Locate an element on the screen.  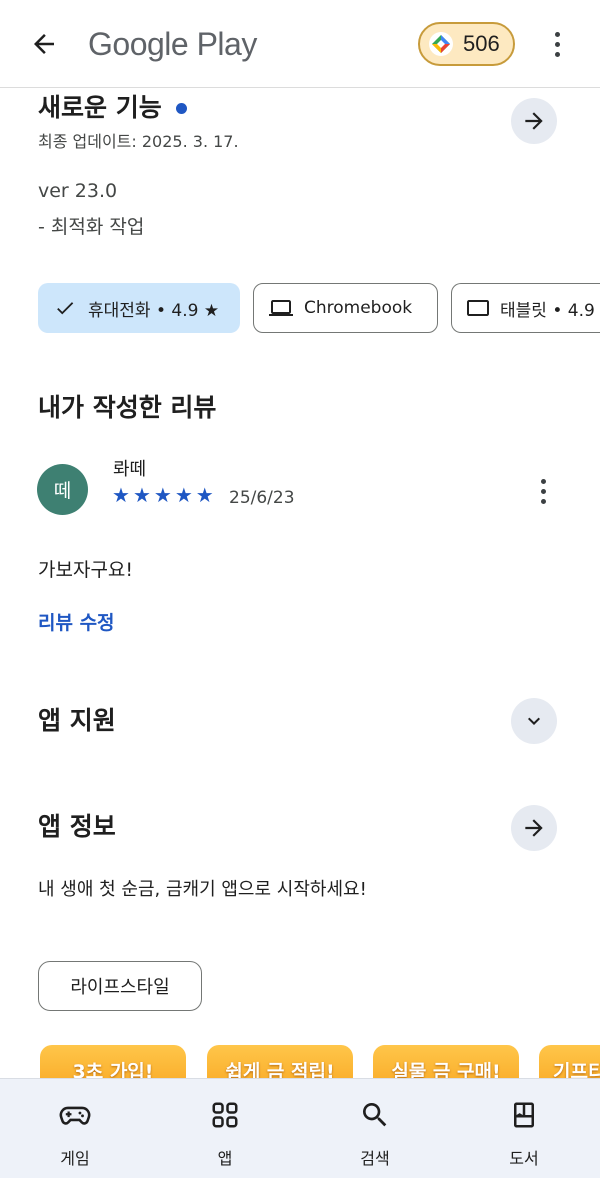
play-points-icon is located at coordinates (441, 44).